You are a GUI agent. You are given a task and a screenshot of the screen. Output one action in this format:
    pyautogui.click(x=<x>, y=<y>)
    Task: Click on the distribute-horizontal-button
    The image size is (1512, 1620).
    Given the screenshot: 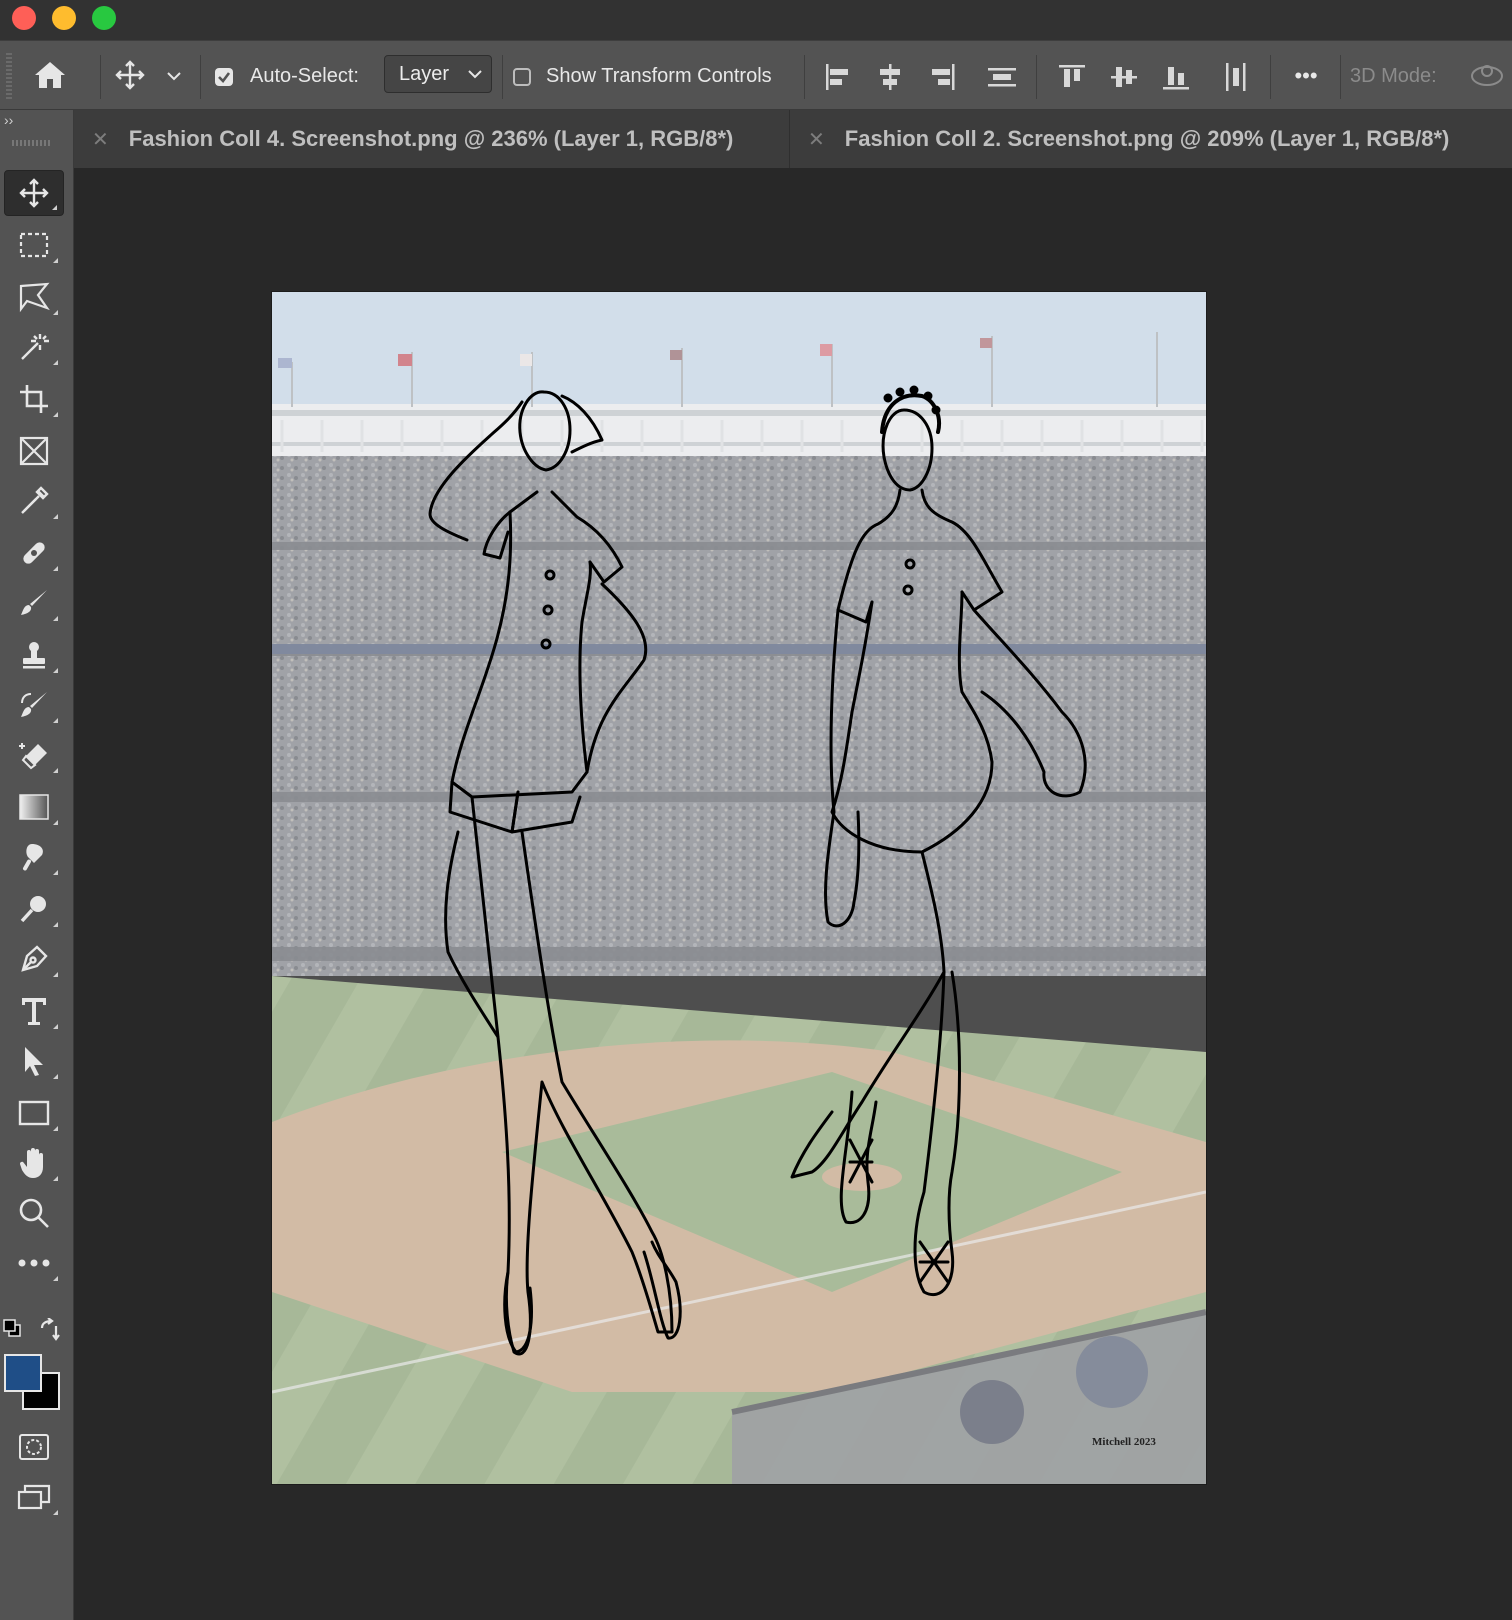 What is the action you would take?
    pyautogui.click(x=1236, y=77)
    